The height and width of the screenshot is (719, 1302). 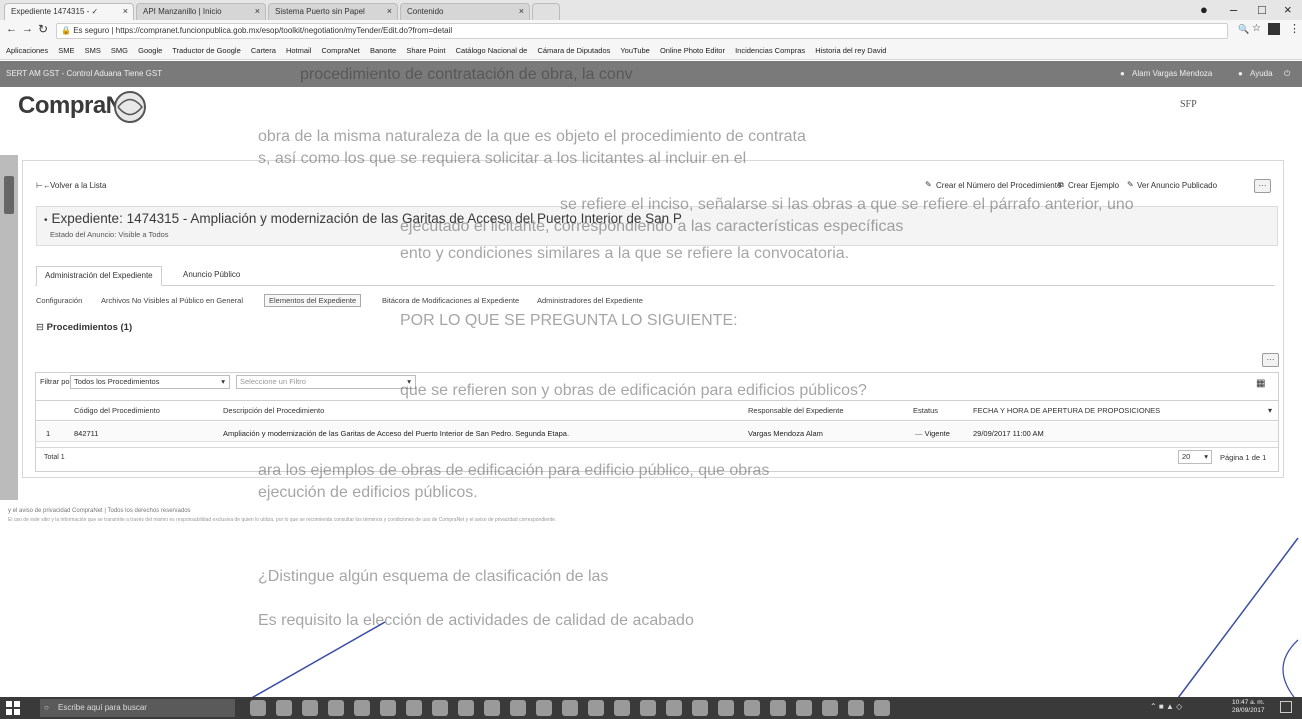 I want to click on task-view-icon, so click(x=258, y=708).